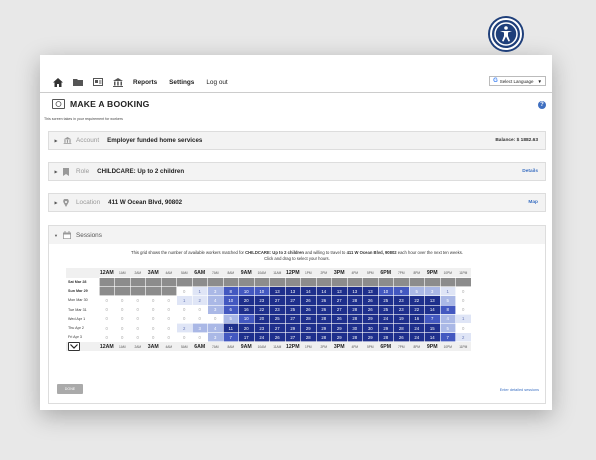 Image resolution: width=596 pixels, height=460 pixels. Describe the element at coordinates (184, 328) in the screenshot. I see `hour-cell: 2` at that location.